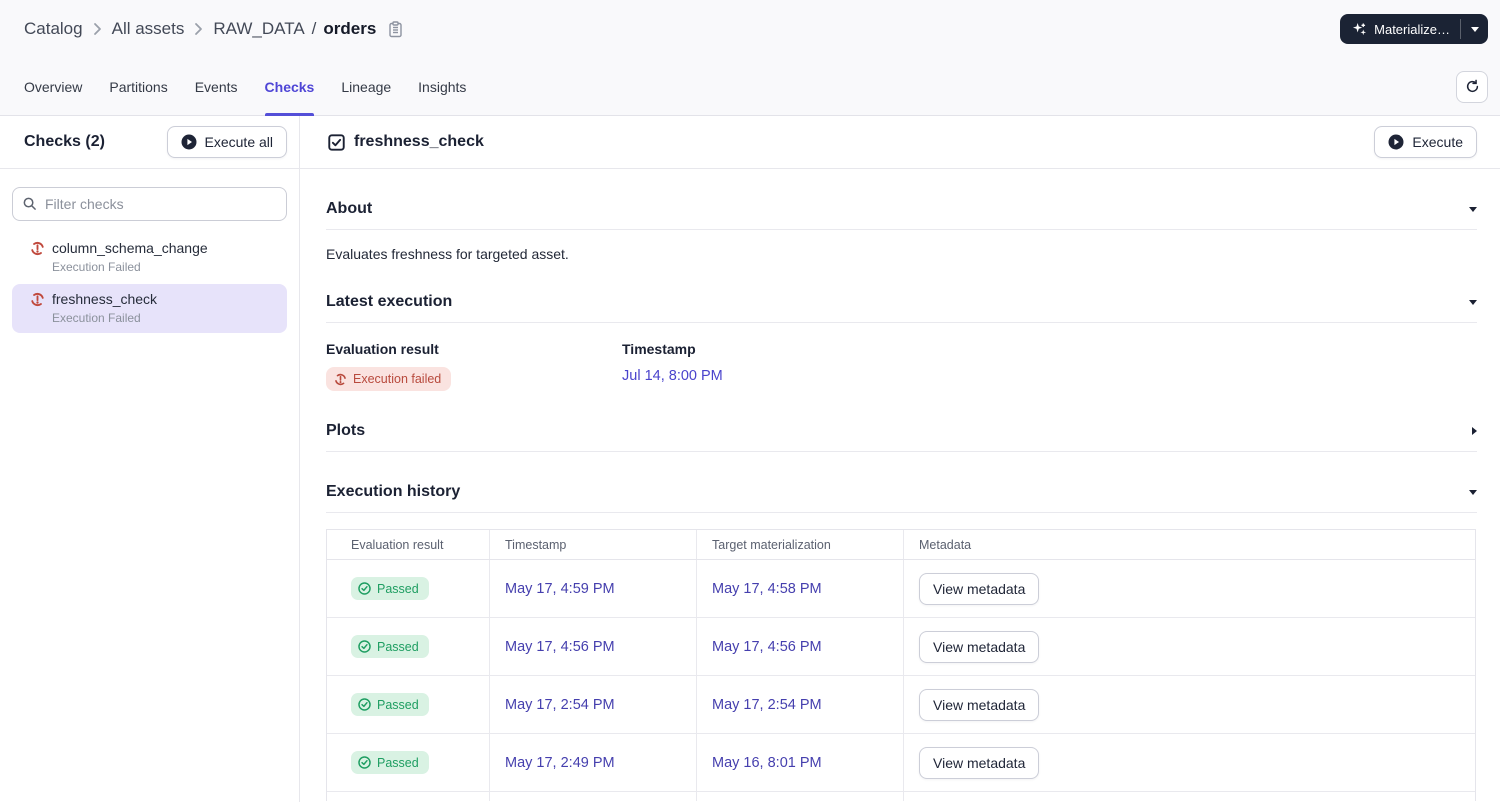 The width and height of the screenshot is (1500, 802). I want to click on breadcrumb-current: RAW_DATA / orders, so click(294, 29).